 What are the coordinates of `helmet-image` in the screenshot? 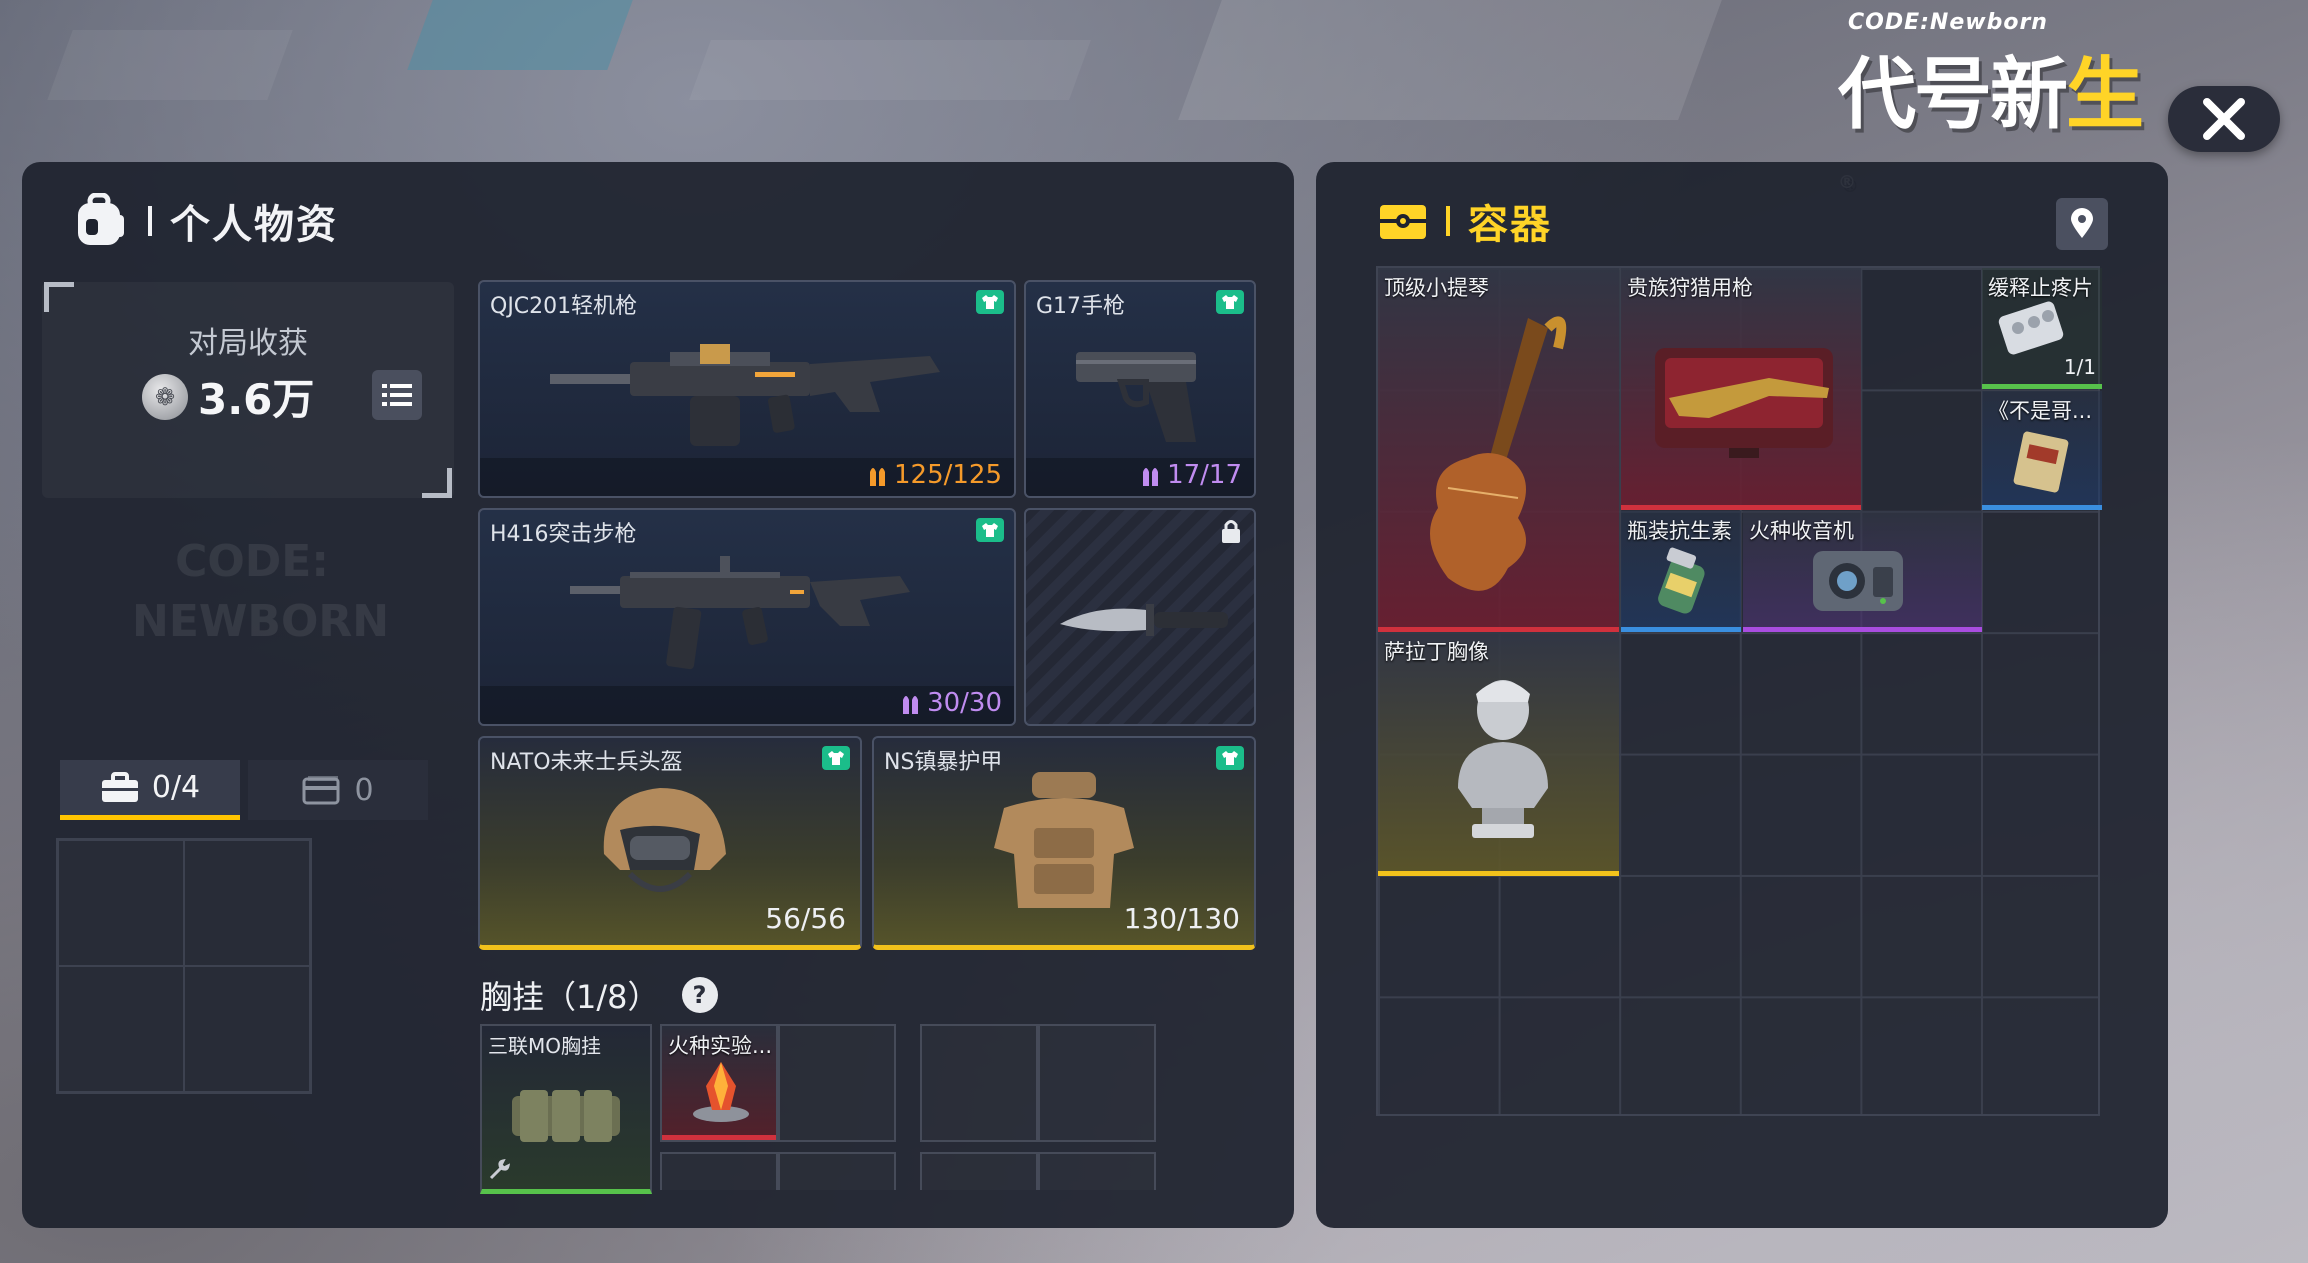 It's located at (664, 840).